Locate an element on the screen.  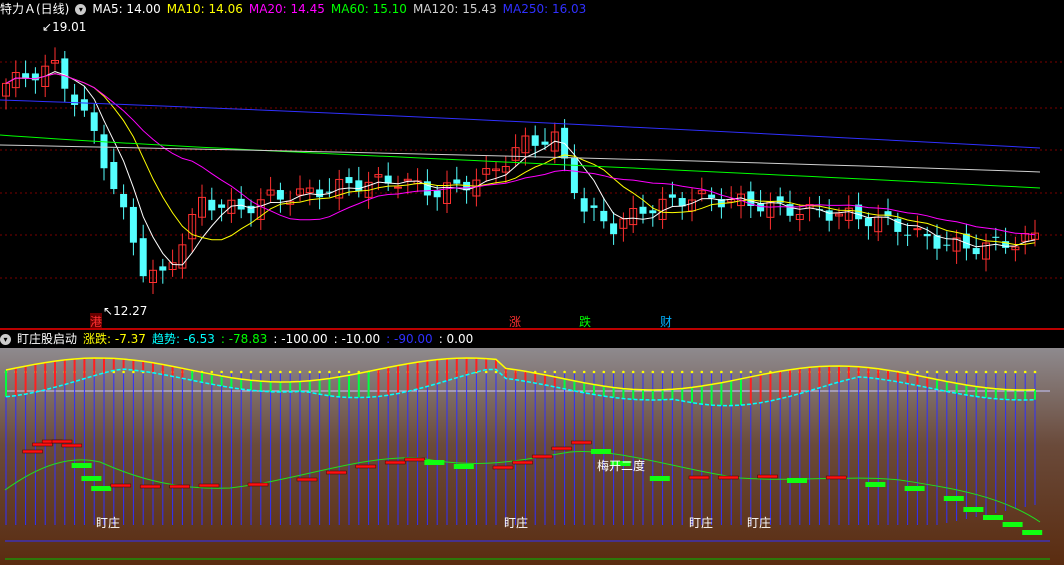
indicator-value-0: 涨跌: -7.37 is located at coordinates (114, 339).